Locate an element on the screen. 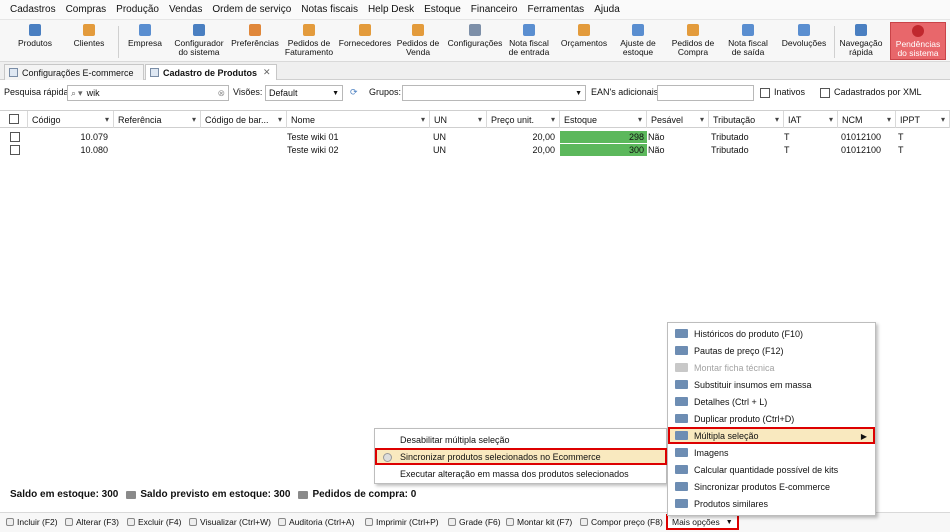  imprimir-button: Imprimir (Ctrl+P) is located at coordinates (402, 522).